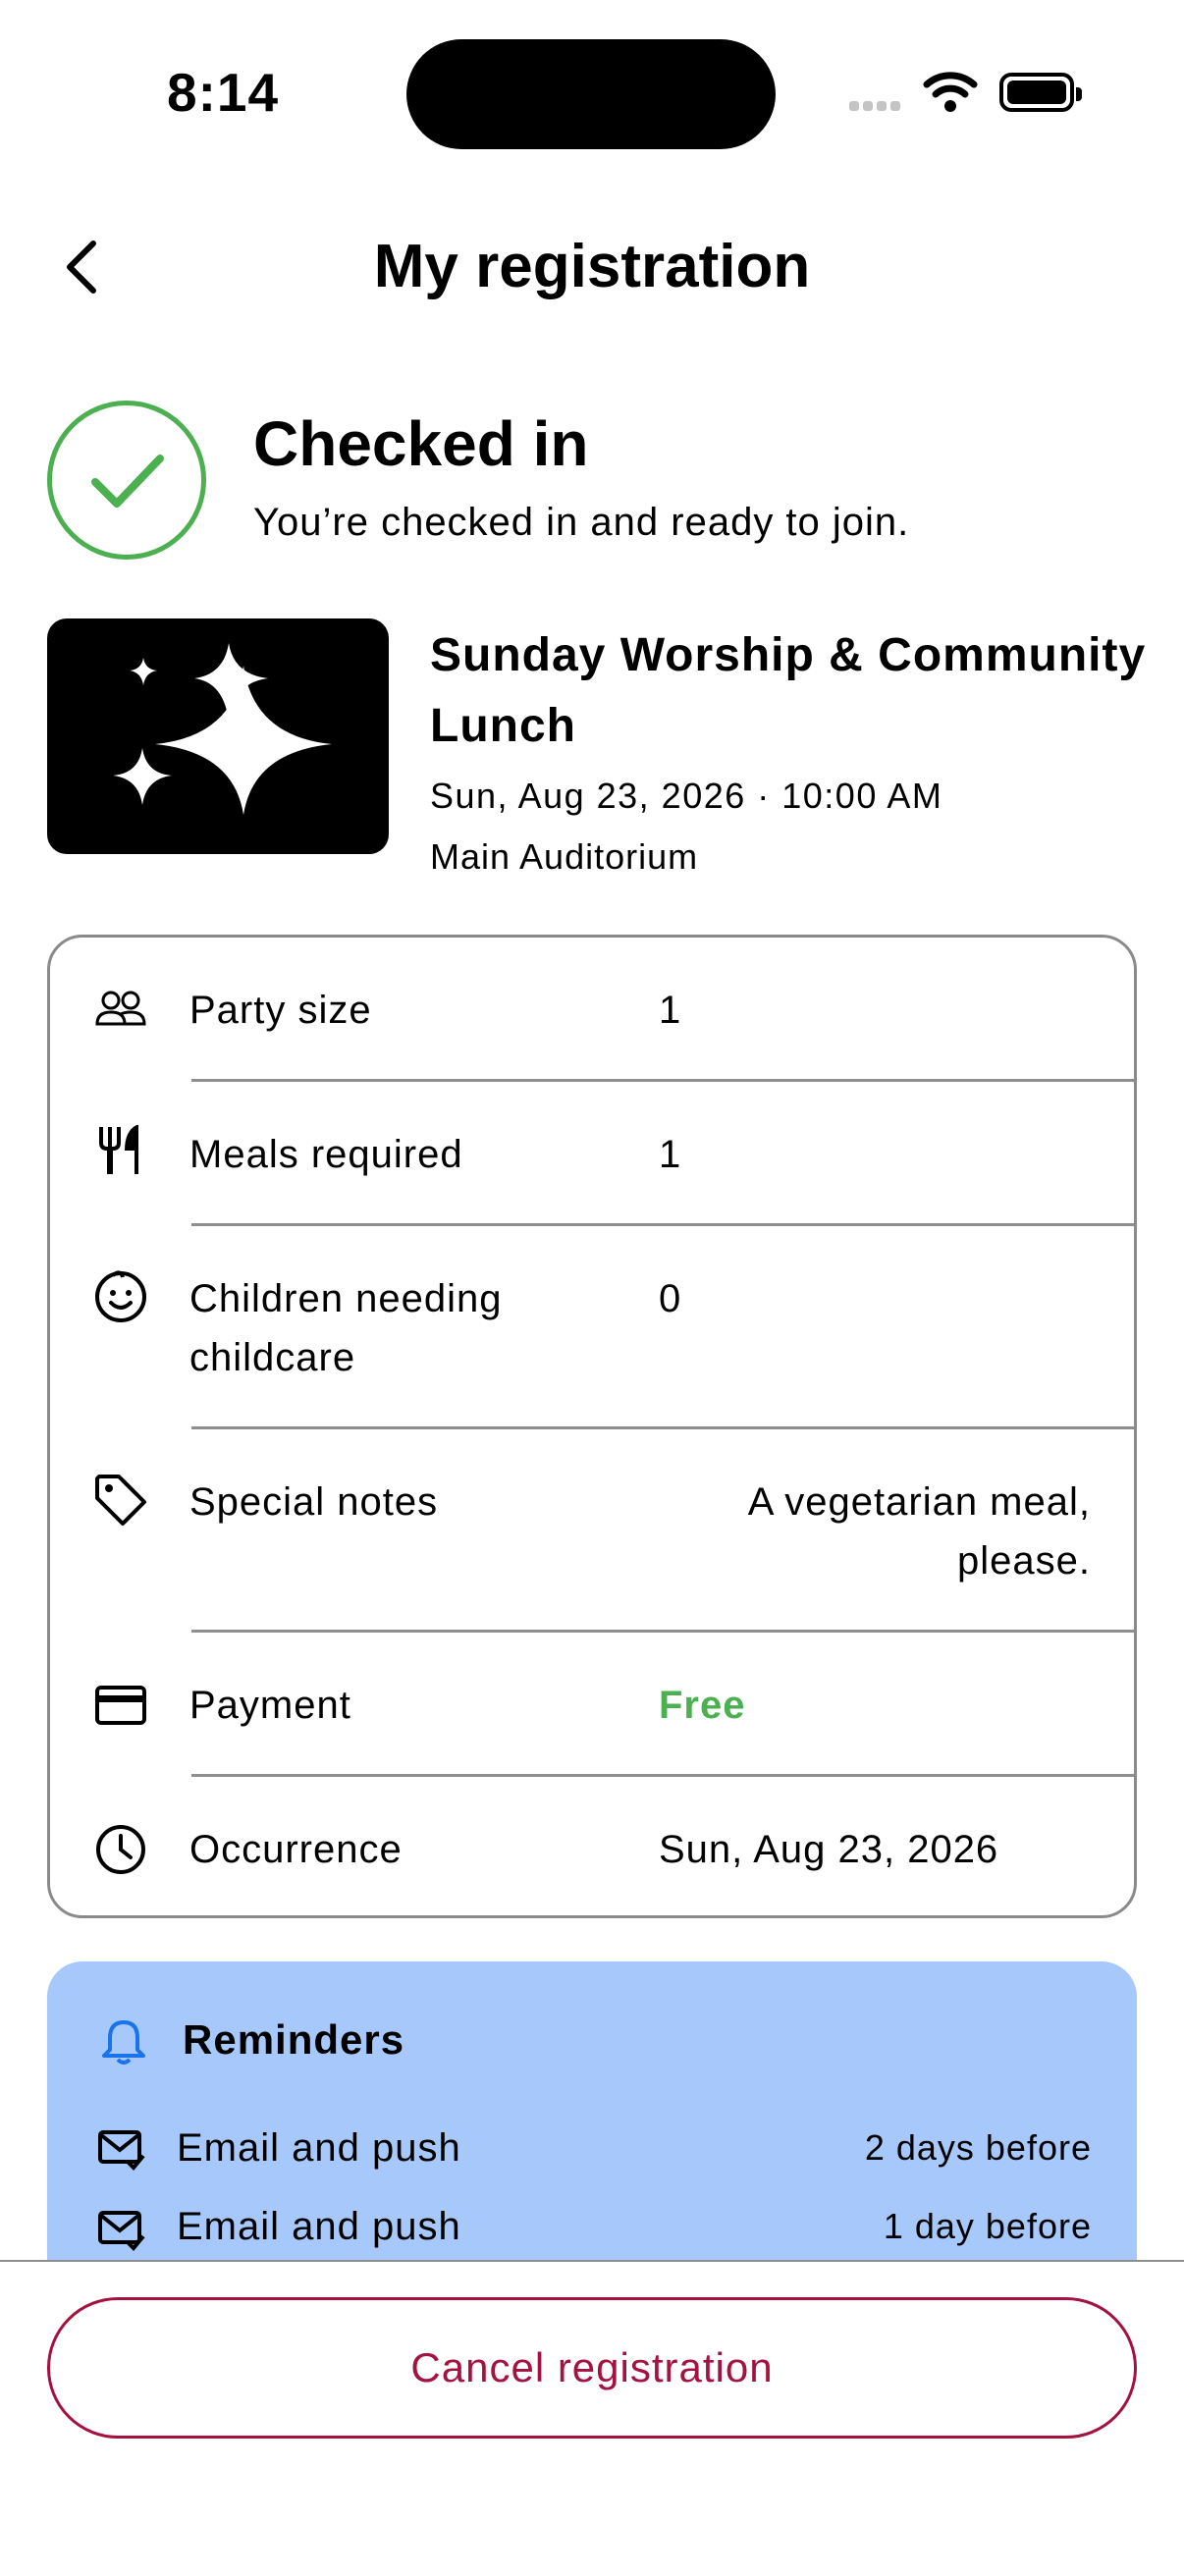  Describe the element at coordinates (592, 1010) in the screenshot. I see `detail-row-party-size: Party size 1` at that location.